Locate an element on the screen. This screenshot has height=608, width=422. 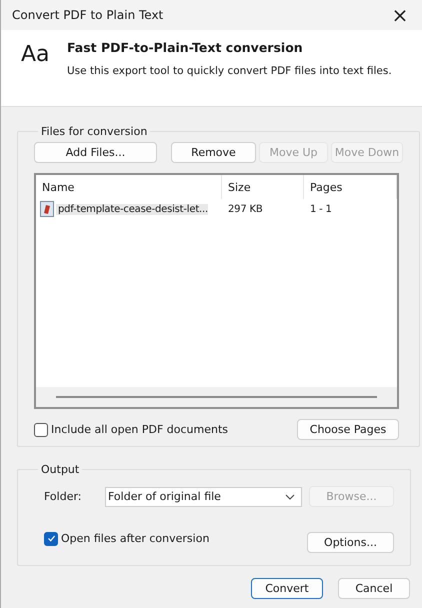
pdf-file-icon is located at coordinates (47, 209).